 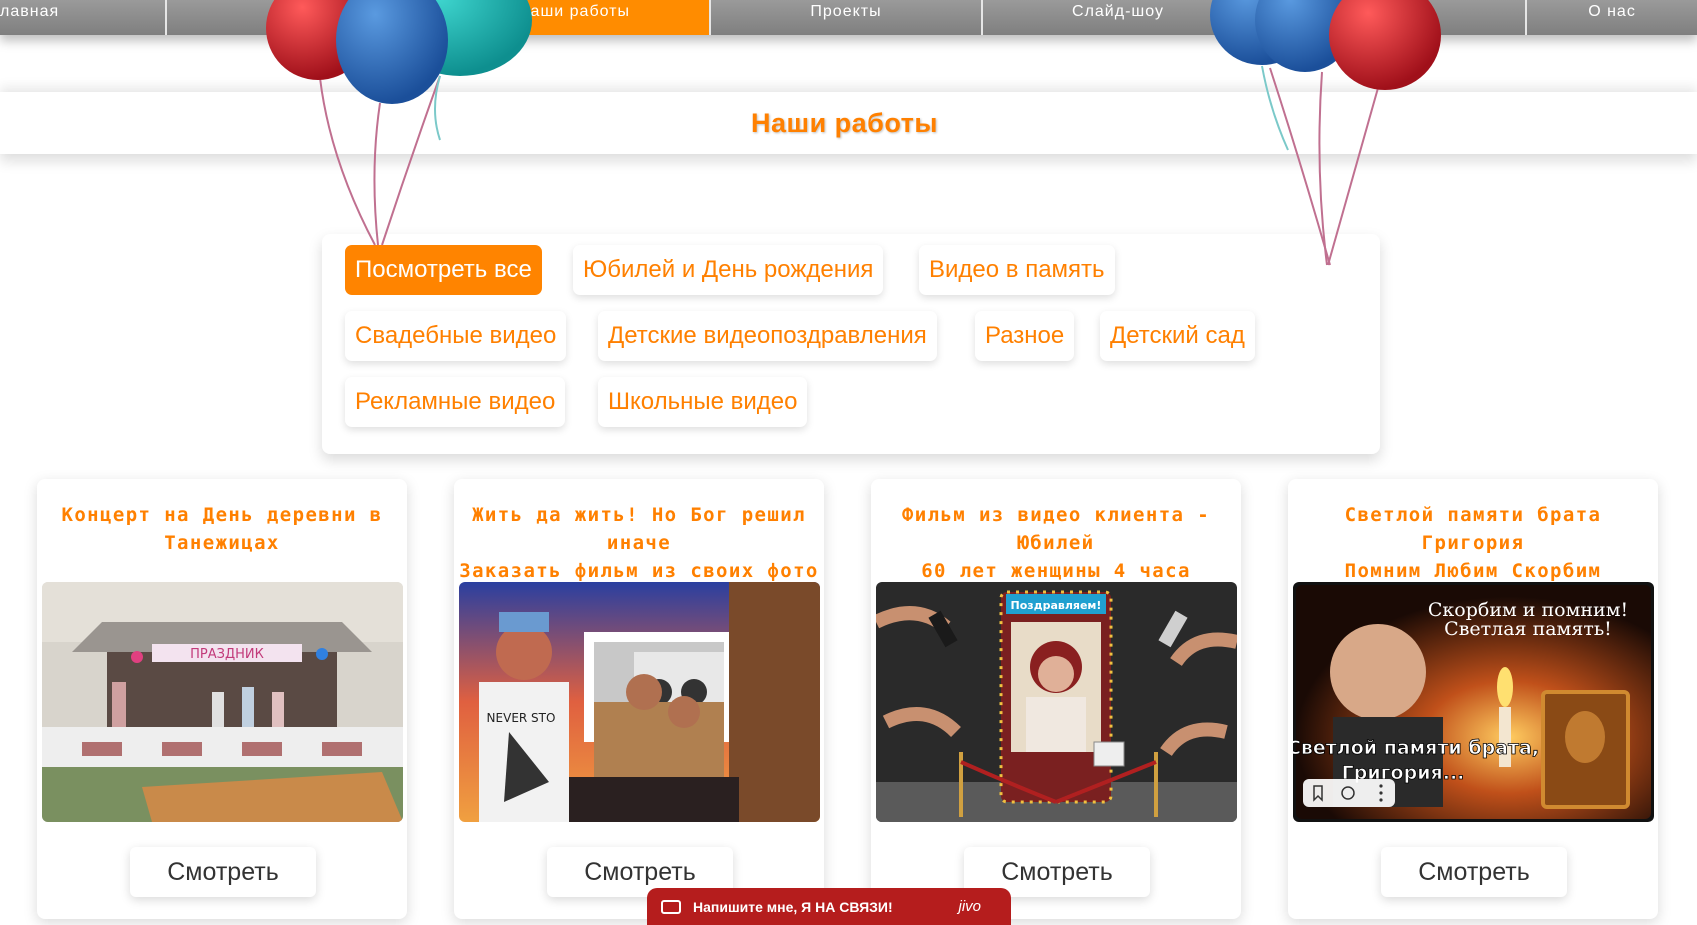 What do you see at coordinates (1177, 336) in the screenshot?
I see `filter-kindergarten: Детский сад` at bounding box center [1177, 336].